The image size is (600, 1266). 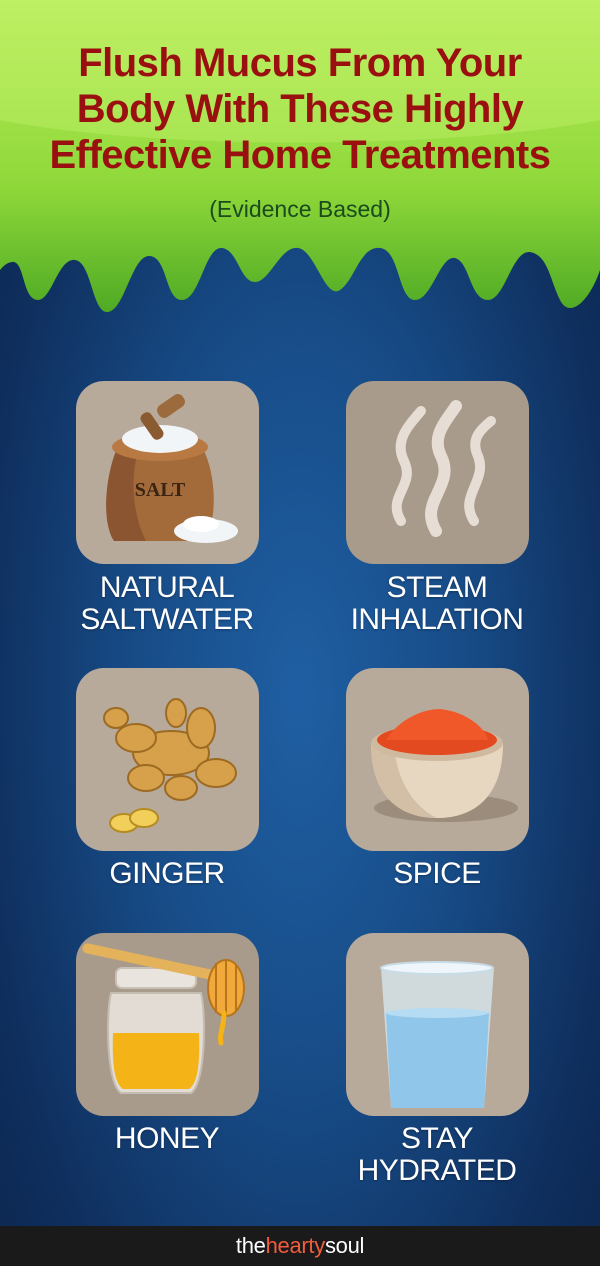 I want to click on spice-label-line-1: SPICE, so click(x=437, y=873).